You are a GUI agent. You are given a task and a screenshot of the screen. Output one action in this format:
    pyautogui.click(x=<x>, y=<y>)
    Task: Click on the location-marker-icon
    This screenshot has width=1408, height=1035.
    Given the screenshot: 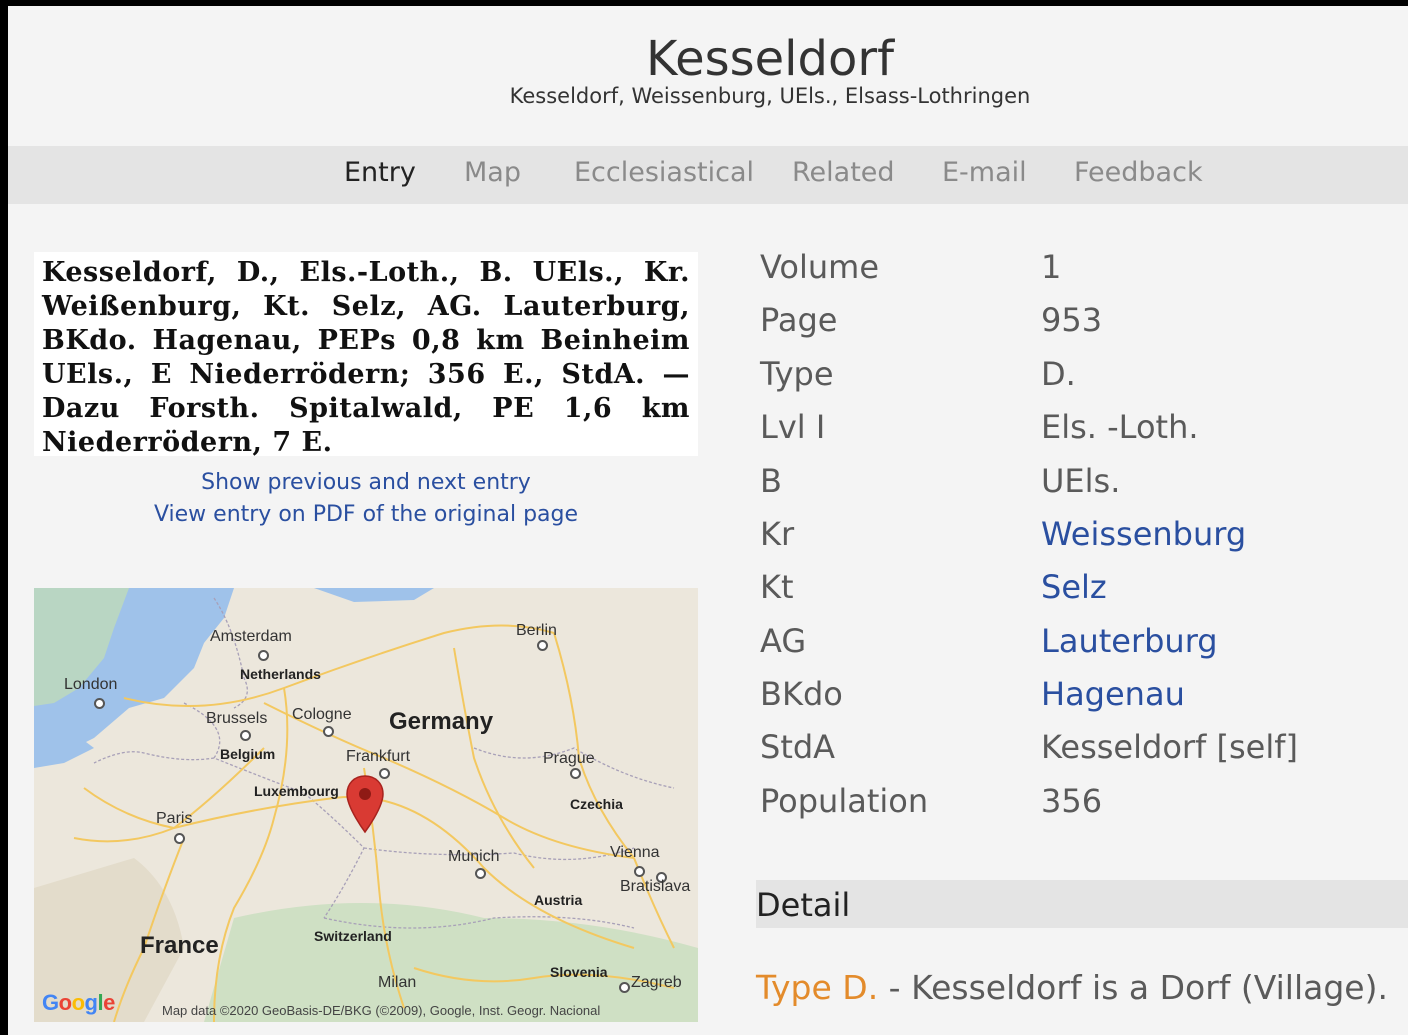 What is the action you would take?
    pyautogui.click(x=365, y=805)
    